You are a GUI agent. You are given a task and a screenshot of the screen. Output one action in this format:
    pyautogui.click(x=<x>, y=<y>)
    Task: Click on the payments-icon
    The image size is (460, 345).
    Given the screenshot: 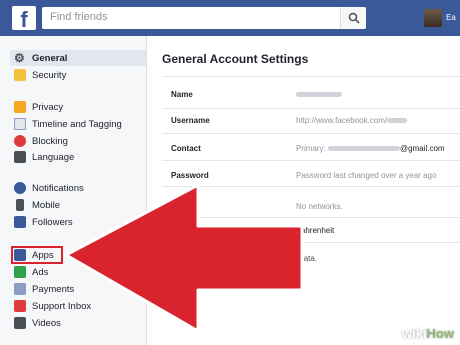 What is the action you would take?
    pyautogui.click(x=20, y=289)
    